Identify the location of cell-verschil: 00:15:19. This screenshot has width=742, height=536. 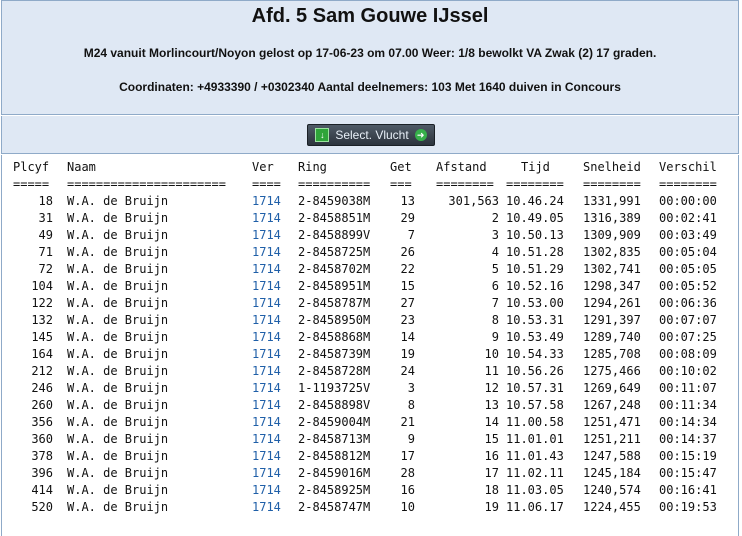
(688, 456).